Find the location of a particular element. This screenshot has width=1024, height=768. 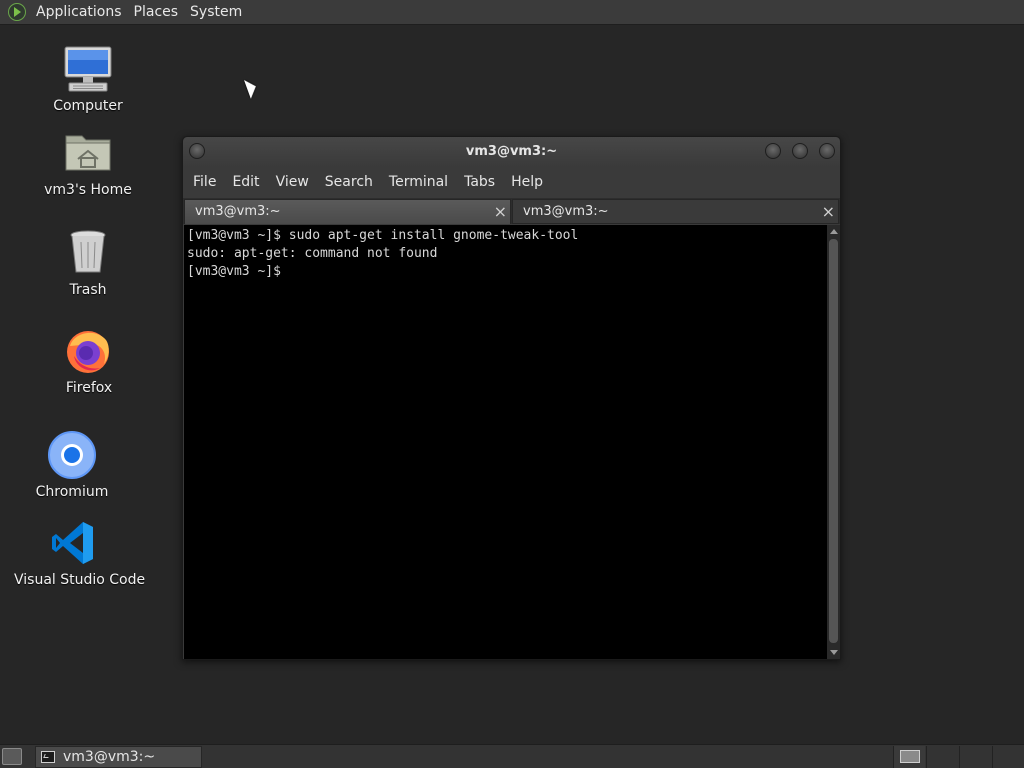

show-desktop-icon is located at coordinates (12, 756).